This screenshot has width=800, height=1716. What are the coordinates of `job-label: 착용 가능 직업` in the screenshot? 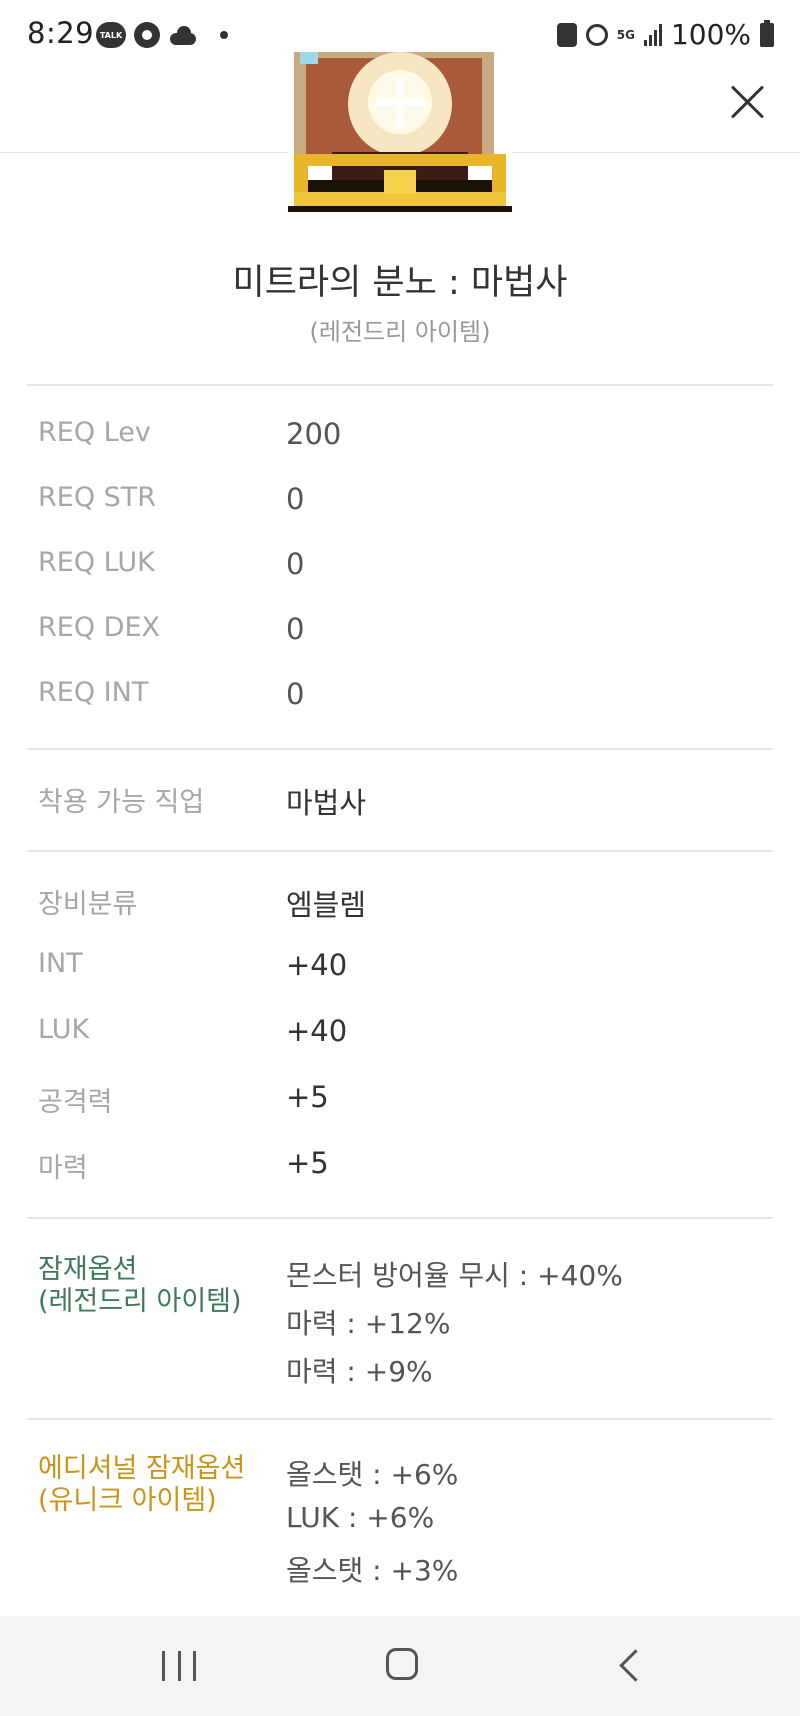 It's located at (121, 802).